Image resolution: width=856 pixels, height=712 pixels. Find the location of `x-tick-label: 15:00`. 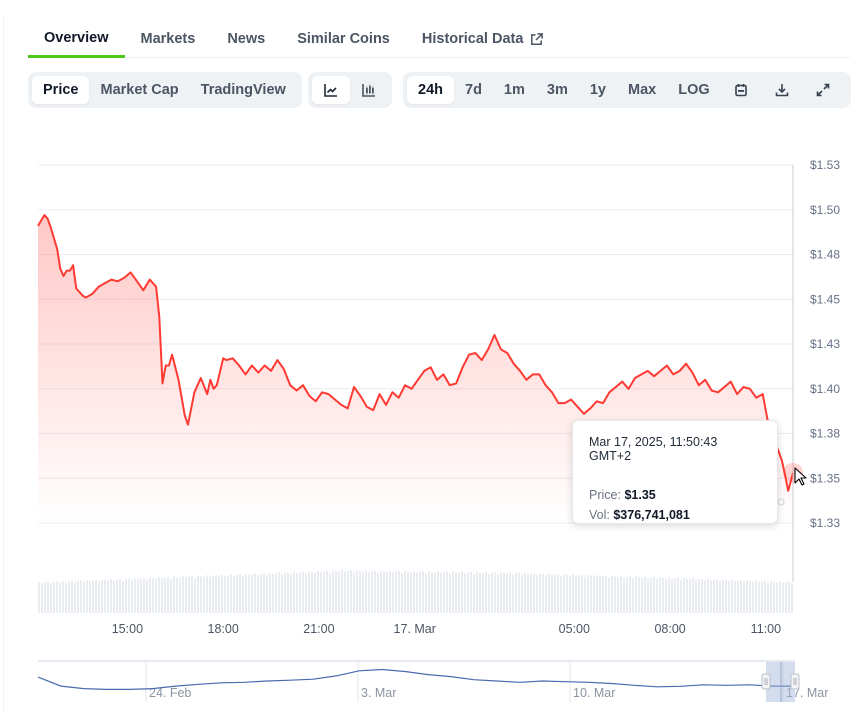

x-tick-label: 15:00 is located at coordinates (127, 629).